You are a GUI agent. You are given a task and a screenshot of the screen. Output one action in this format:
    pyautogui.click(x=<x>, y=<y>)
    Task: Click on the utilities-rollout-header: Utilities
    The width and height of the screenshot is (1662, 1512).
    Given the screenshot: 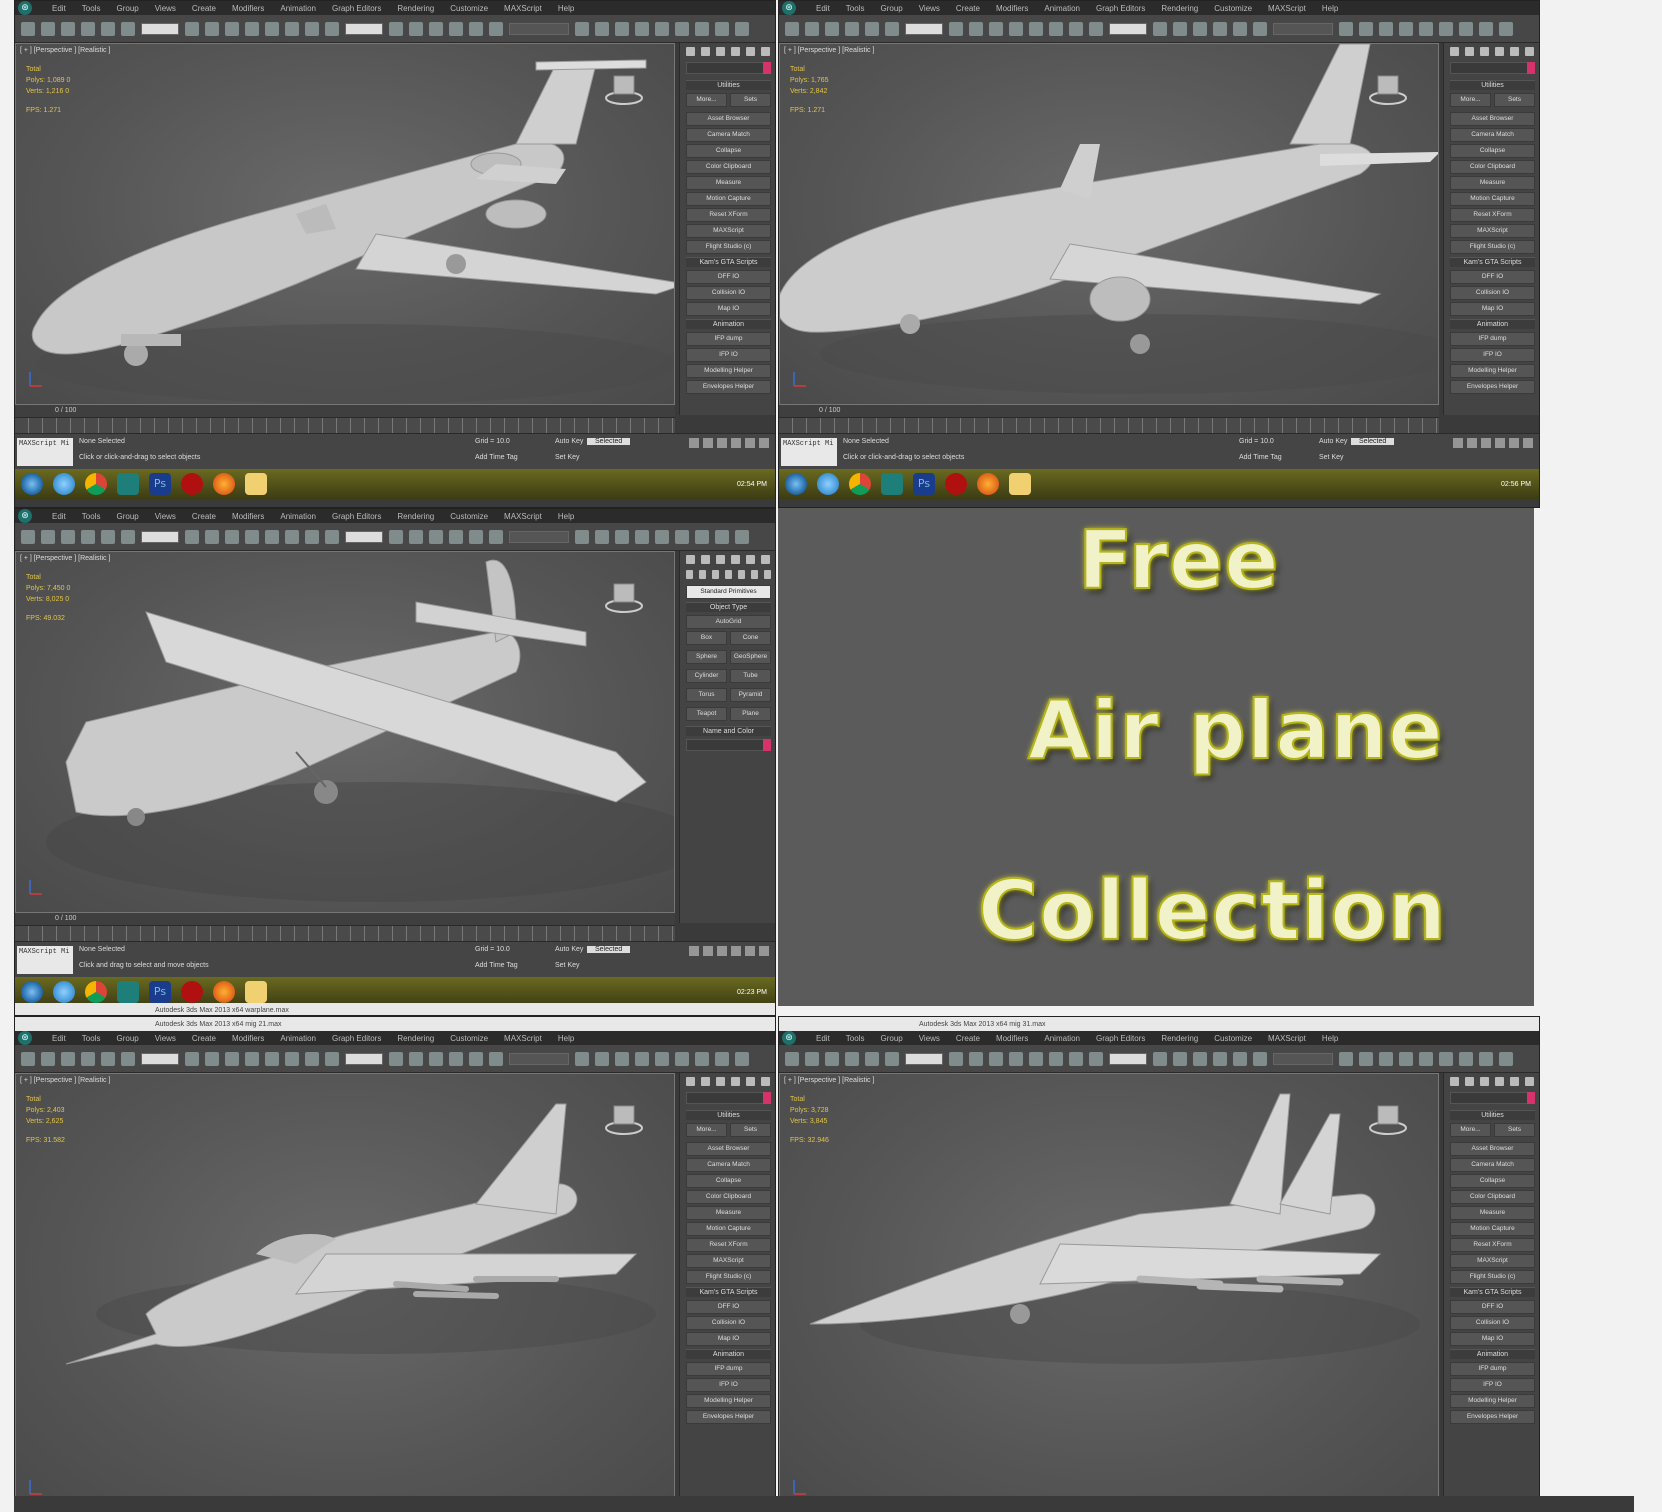 What is the action you would take?
    pyautogui.click(x=728, y=1115)
    